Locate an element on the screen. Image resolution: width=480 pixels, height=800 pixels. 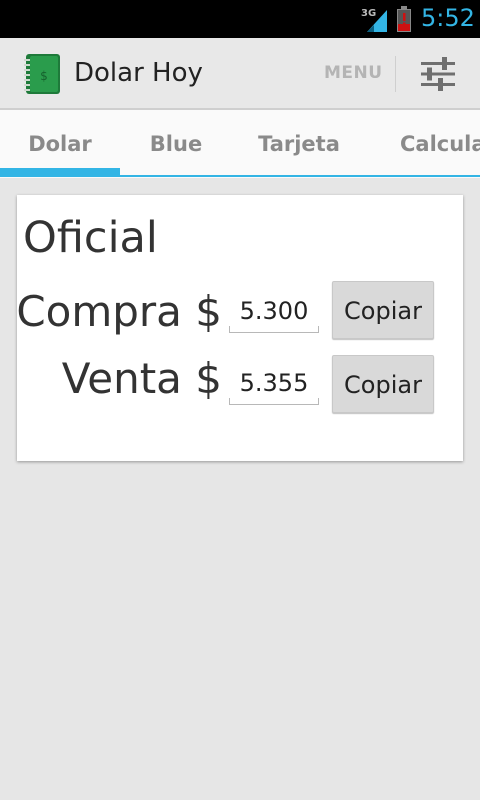
venta-label: Venta $ is located at coordinates (141, 378).